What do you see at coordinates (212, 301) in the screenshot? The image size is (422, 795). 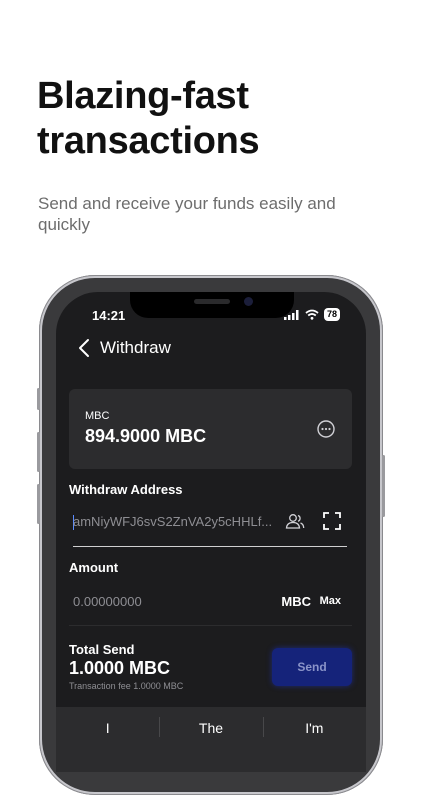 I see `speaker-grille` at bounding box center [212, 301].